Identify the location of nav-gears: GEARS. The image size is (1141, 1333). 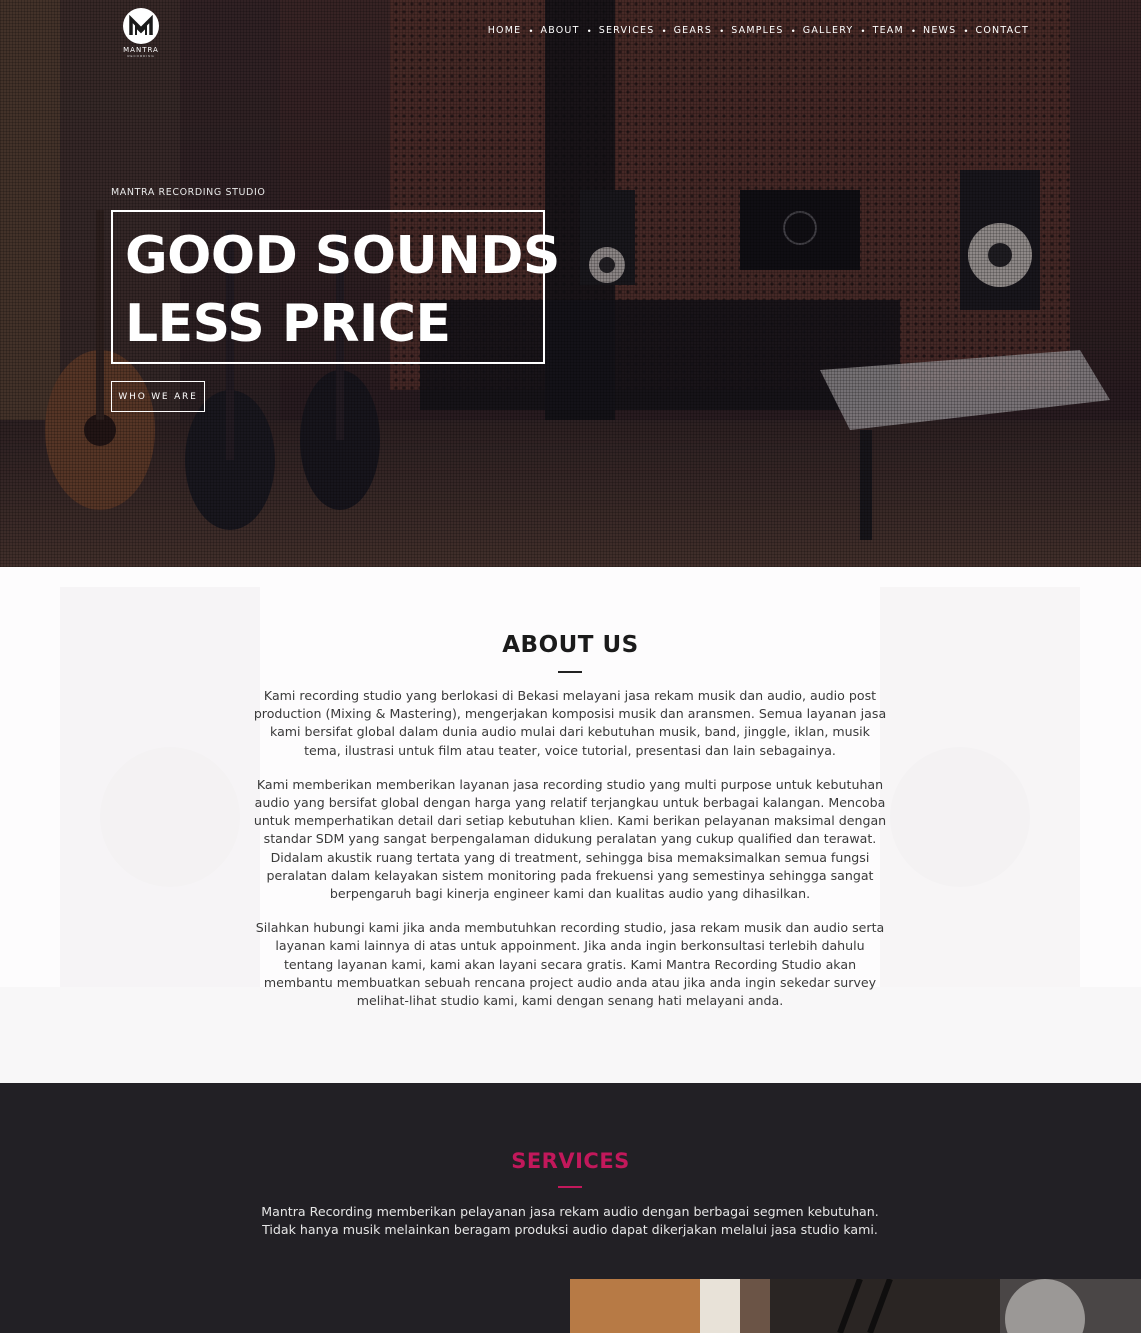
(693, 30).